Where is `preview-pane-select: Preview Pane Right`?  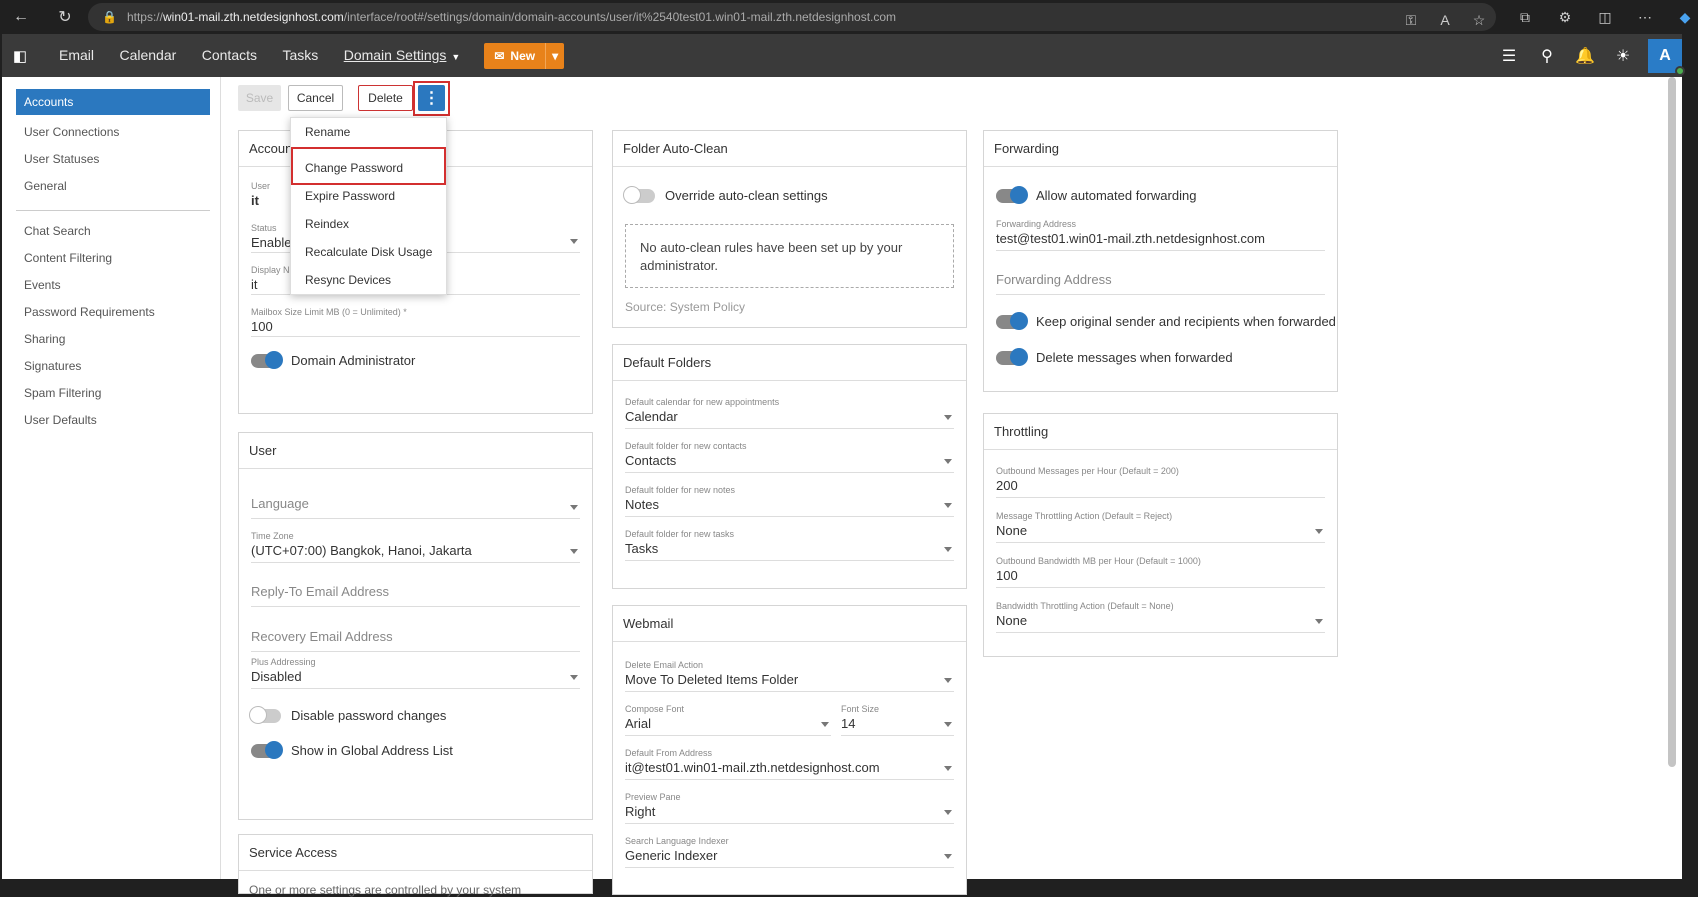 preview-pane-select: Preview Pane Right is located at coordinates (789, 808).